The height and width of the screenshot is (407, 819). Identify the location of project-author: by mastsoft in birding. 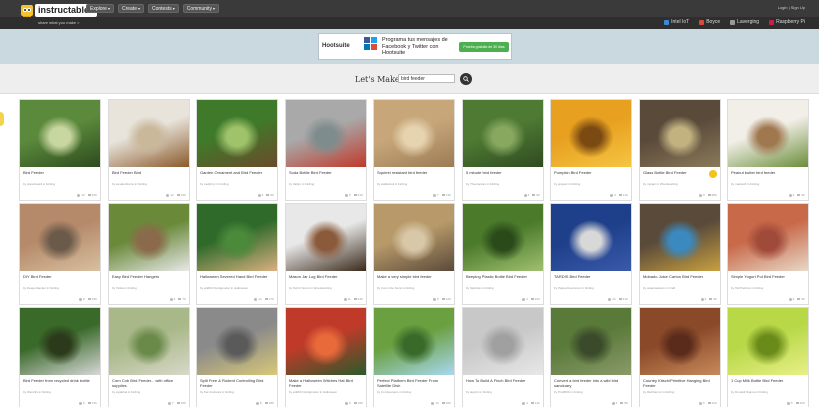
(769, 184).